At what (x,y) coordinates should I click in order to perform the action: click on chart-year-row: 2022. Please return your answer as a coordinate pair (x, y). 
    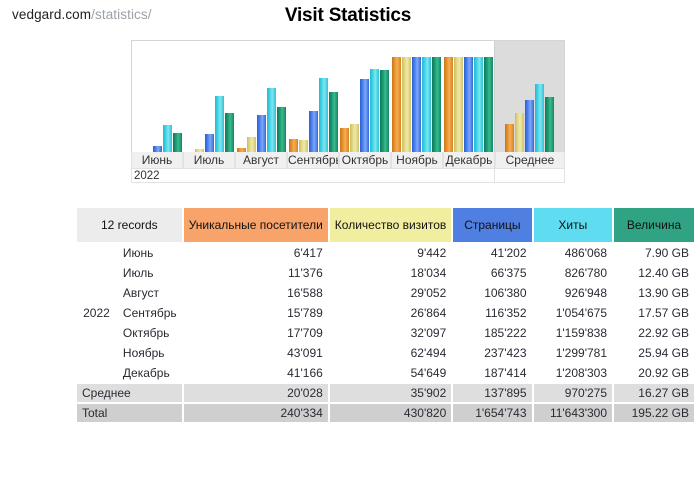
    Looking at the image, I should click on (348, 176).